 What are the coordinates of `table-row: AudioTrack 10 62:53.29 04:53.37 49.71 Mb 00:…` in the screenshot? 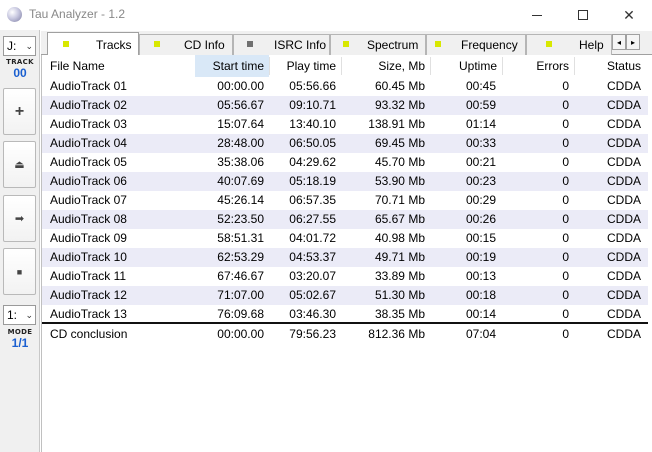 It's located at (345, 257).